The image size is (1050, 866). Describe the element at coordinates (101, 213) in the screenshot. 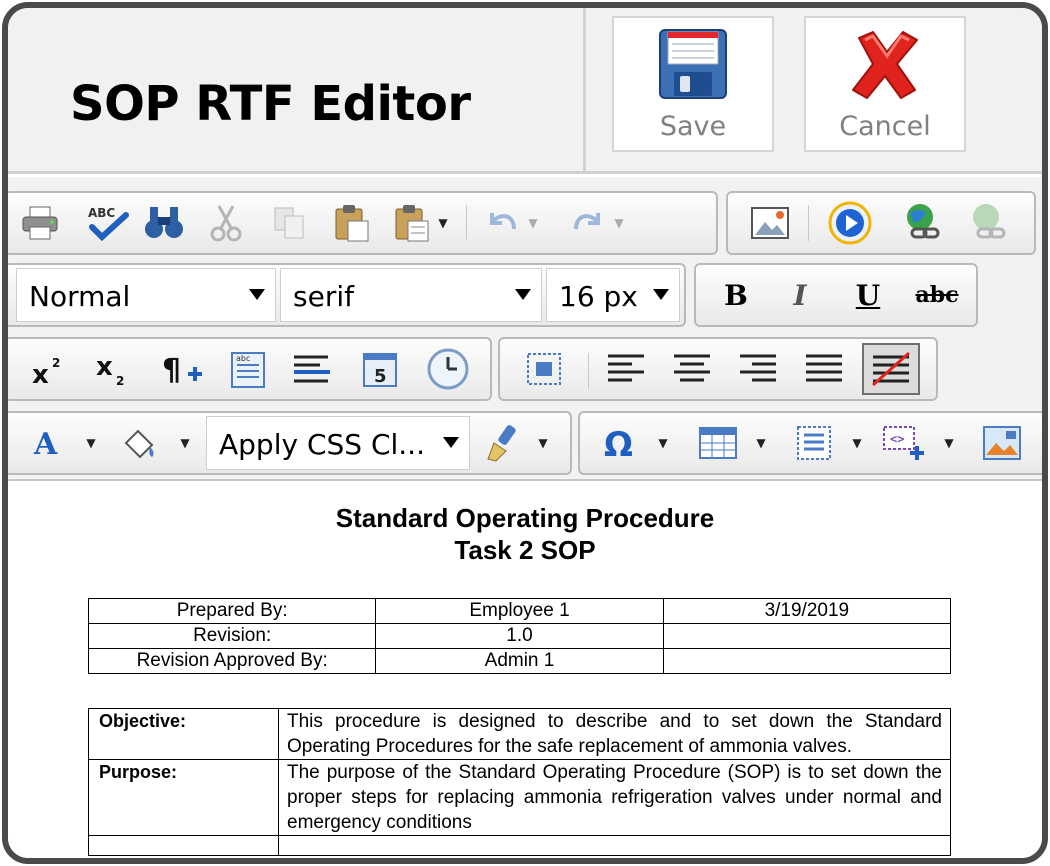

I see `svg-text: ABC` at that location.